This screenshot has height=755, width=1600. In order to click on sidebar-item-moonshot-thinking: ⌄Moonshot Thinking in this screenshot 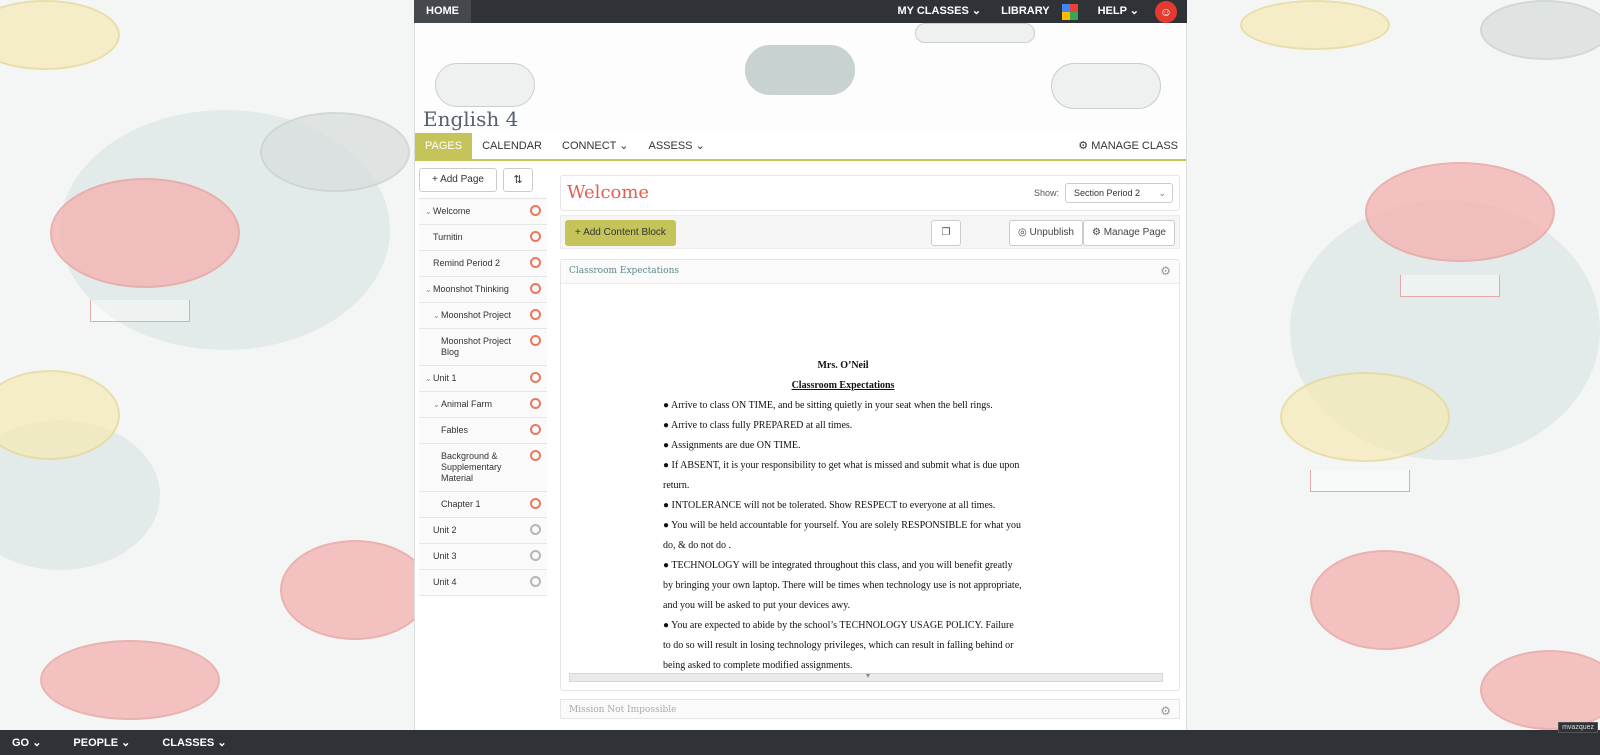, I will do `click(483, 290)`.